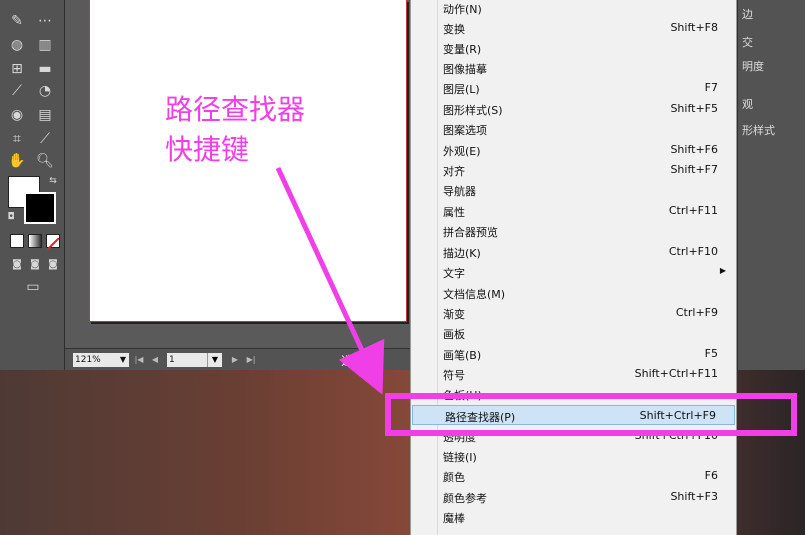 This screenshot has width=805, height=535. Describe the element at coordinates (454, 29) in the screenshot. I see `menu-item-label: 变换` at that location.